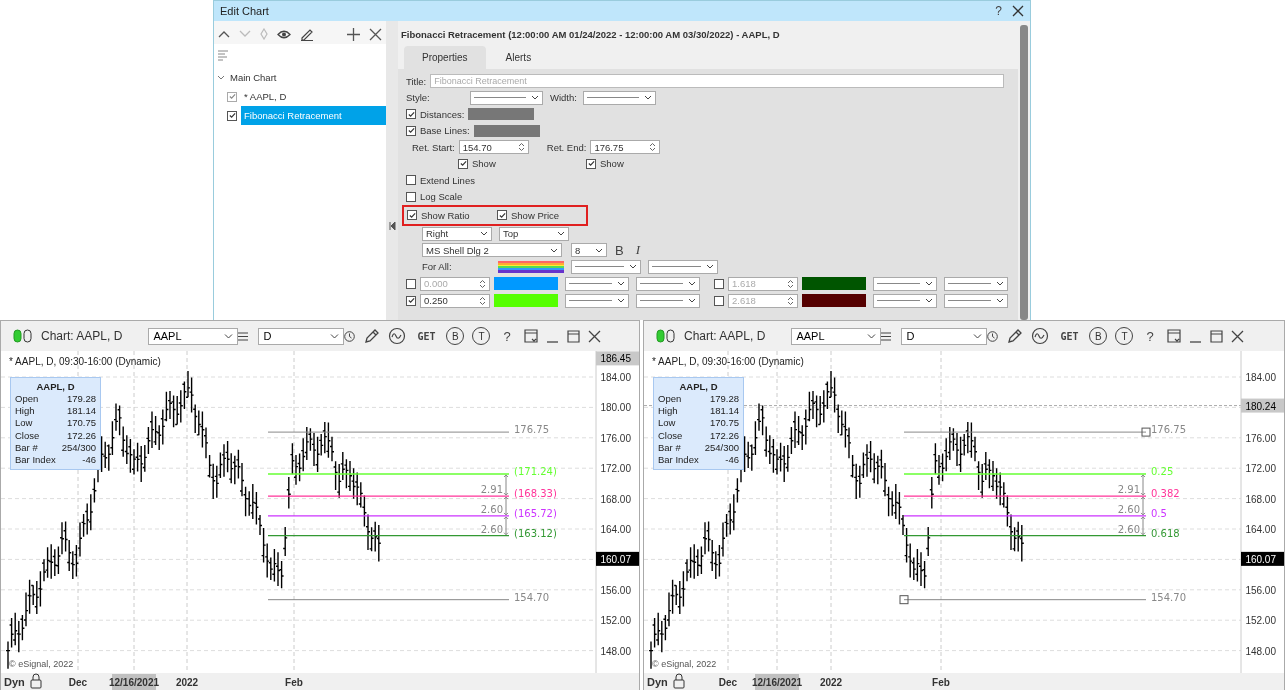 This screenshot has height=700, width=1285. What do you see at coordinates (375, 34) in the screenshot?
I see `delete-icon` at bounding box center [375, 34].